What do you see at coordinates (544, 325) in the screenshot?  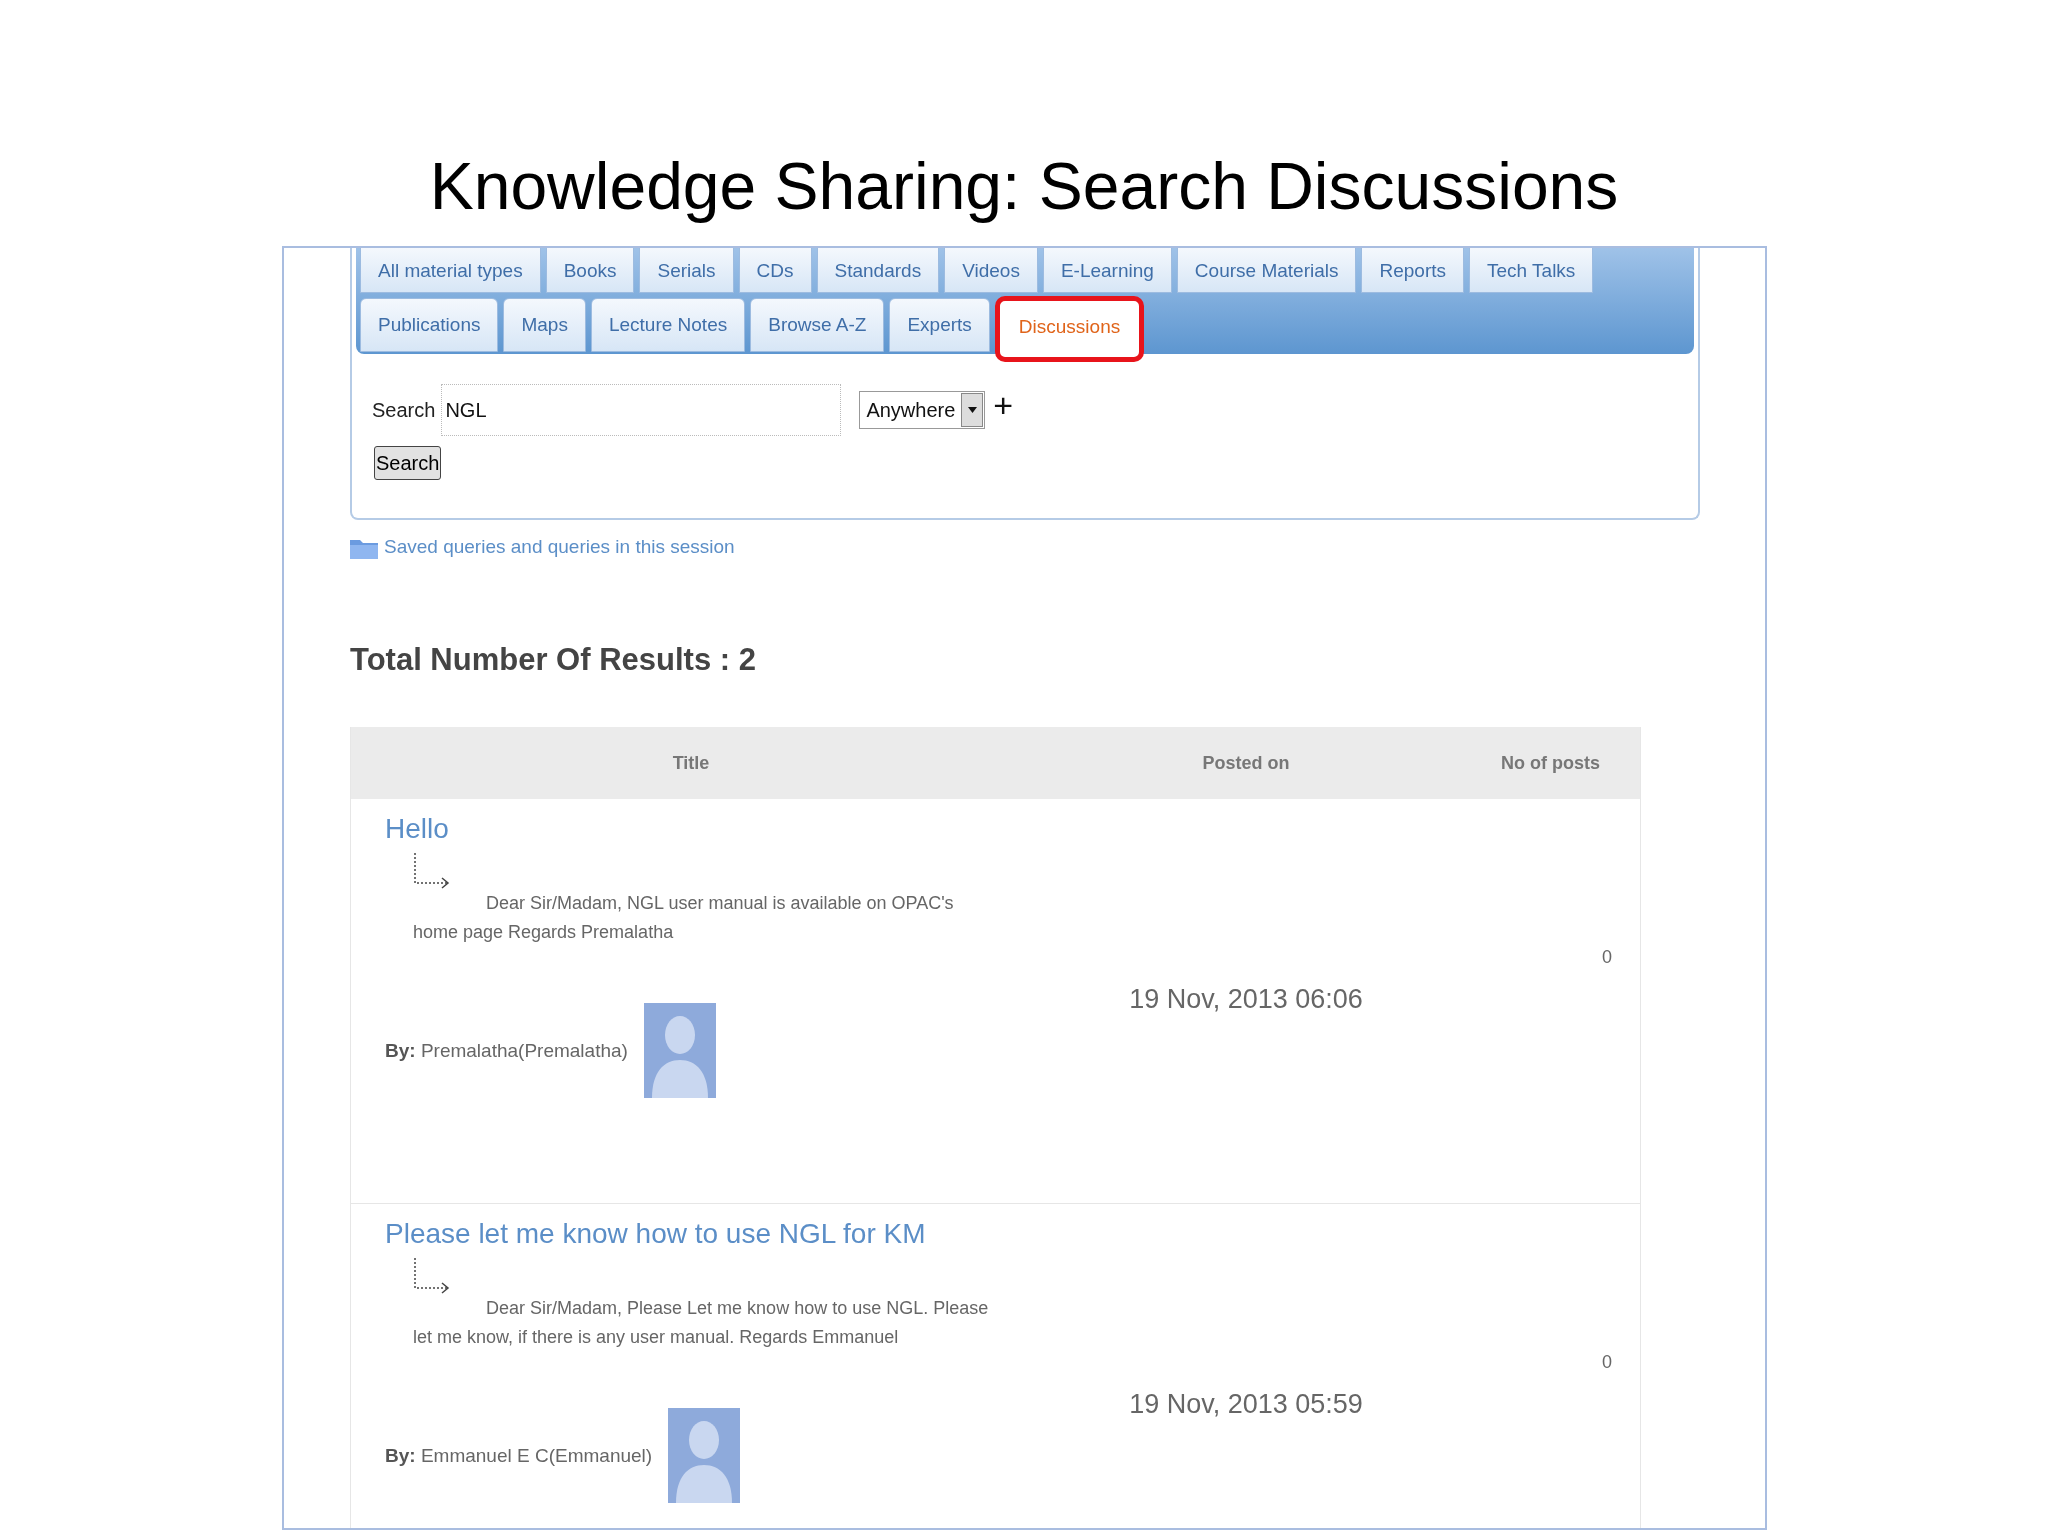 I see `tab: Maps` at bounding box center [544, 325].